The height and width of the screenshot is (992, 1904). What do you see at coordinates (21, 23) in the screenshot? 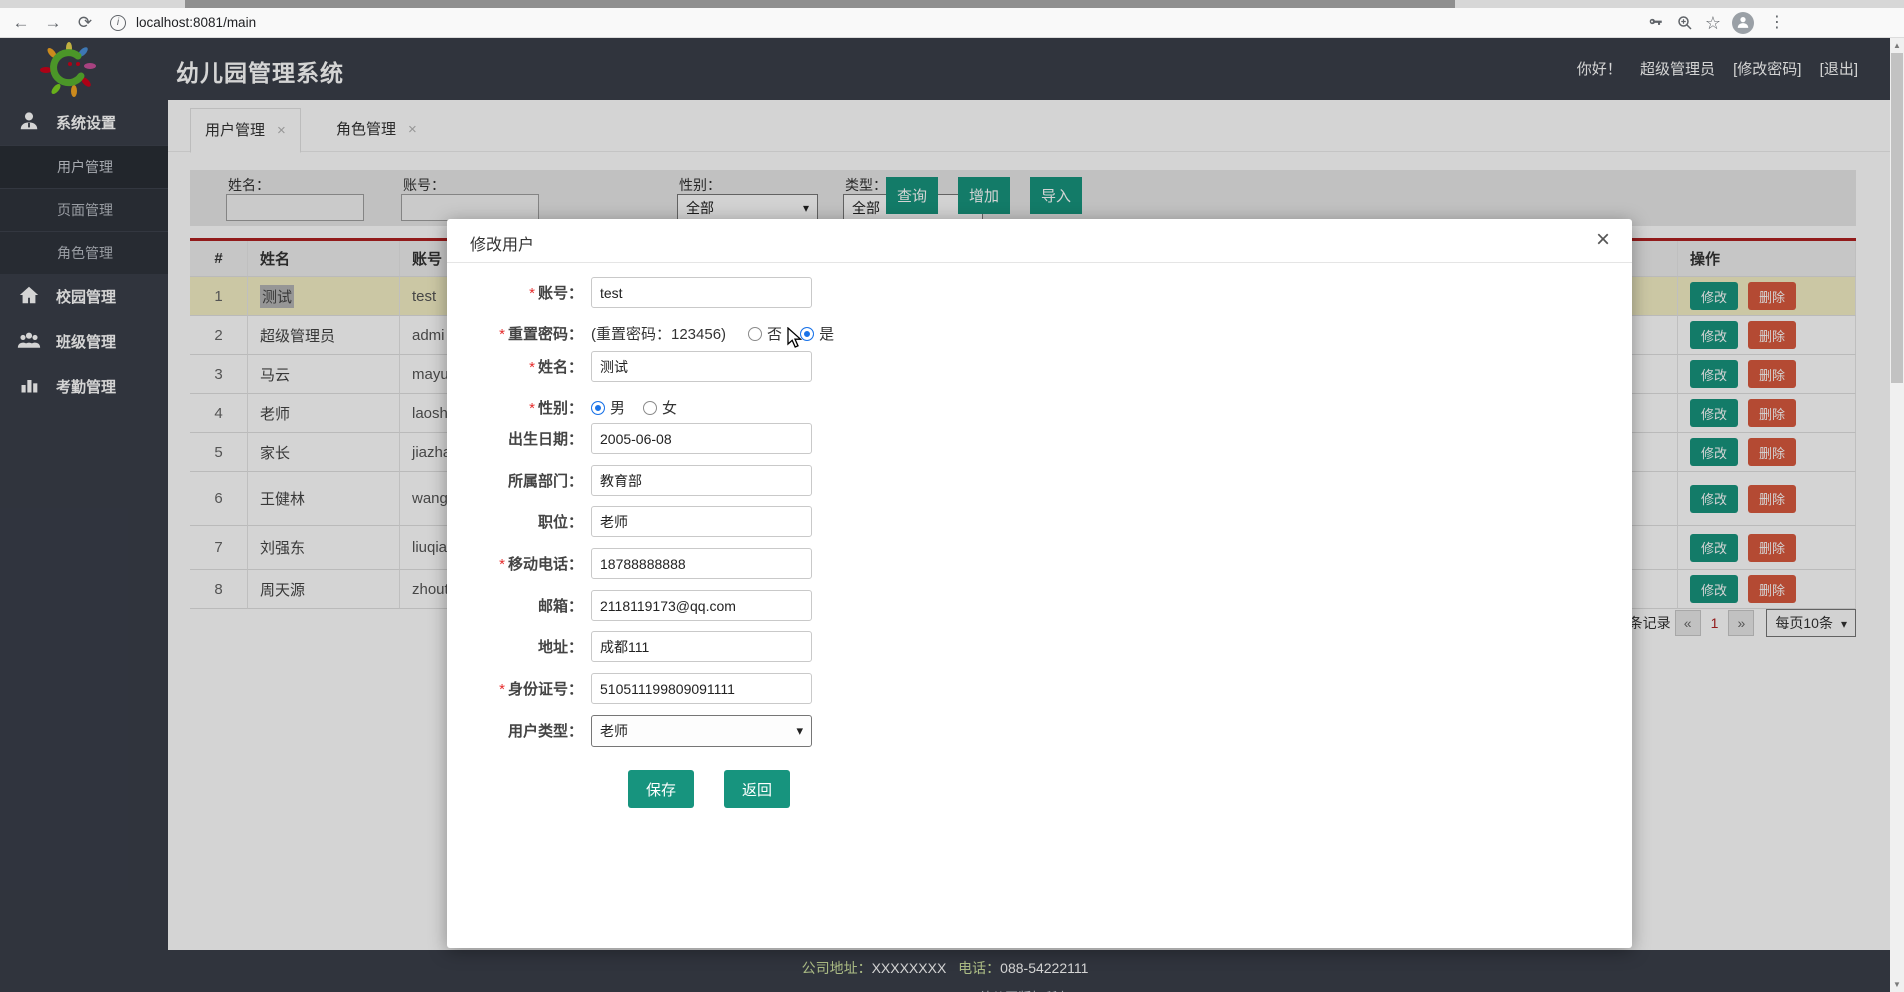
I see `back-icon: ←` at bounding box center [21, 23].